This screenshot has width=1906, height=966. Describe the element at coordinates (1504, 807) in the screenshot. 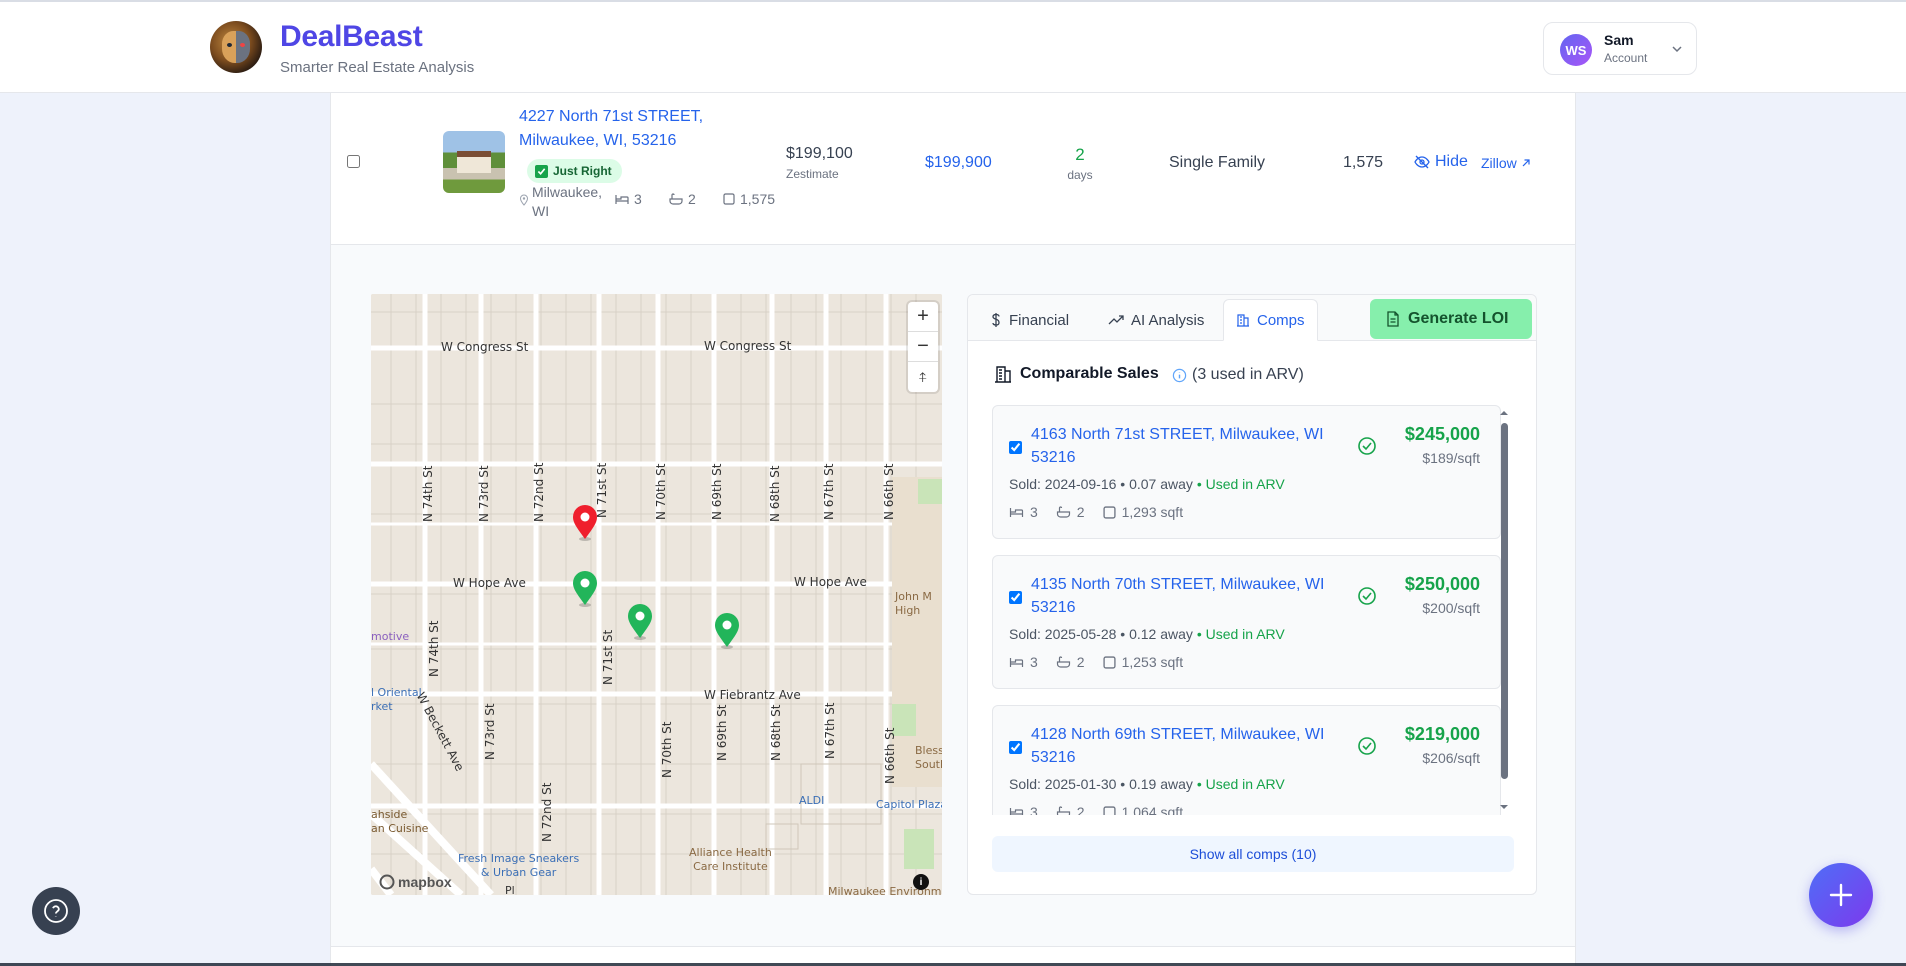

I see `scroll-down-icon` at that location.